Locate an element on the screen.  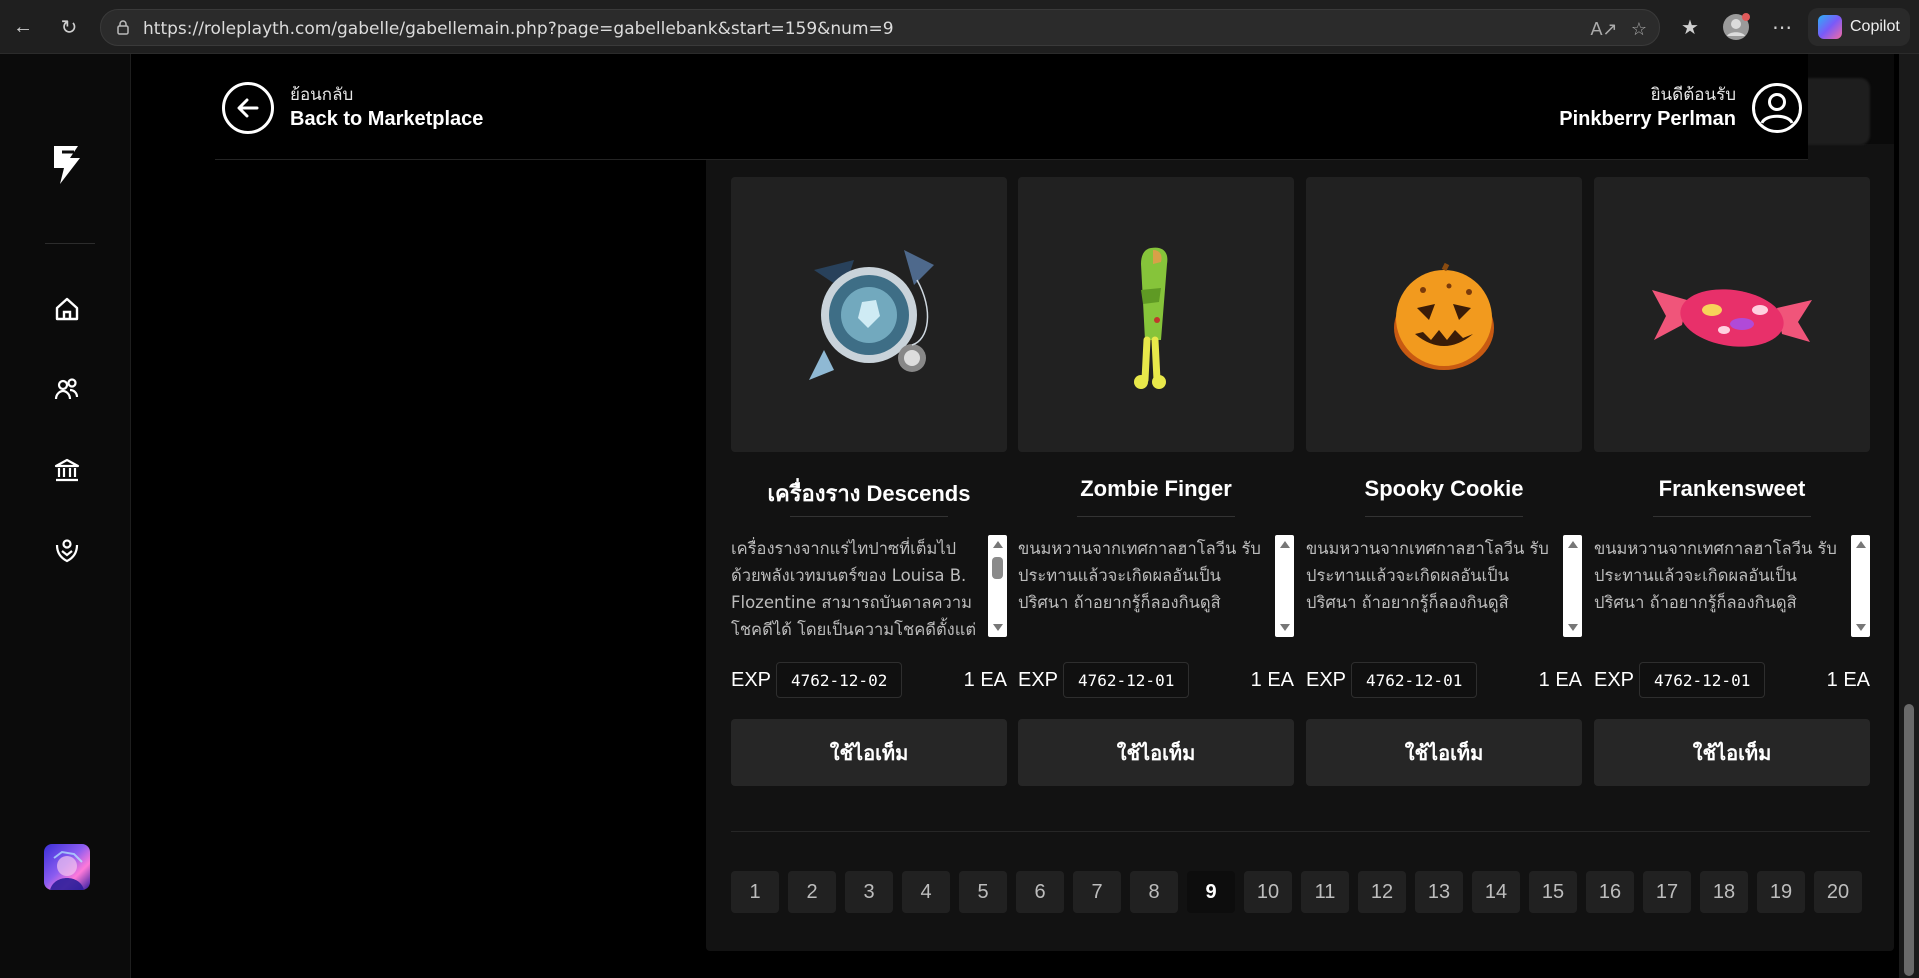
expiry-row: EXP 4762-12-02 1 EA is located at coordinates (869, 680).